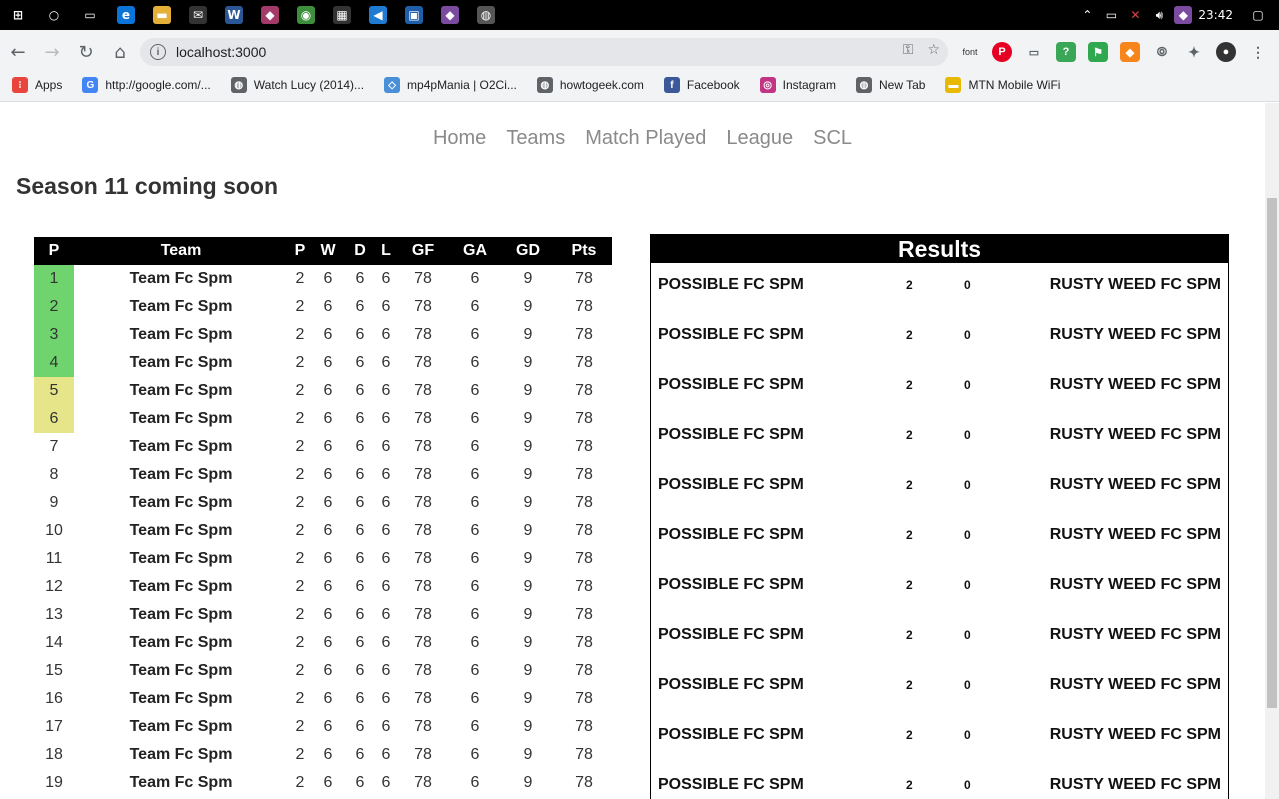  What do you see at coordinates (328, 251) in the screenshot?
I see `column-header: W` at bounding box center [328, 251].